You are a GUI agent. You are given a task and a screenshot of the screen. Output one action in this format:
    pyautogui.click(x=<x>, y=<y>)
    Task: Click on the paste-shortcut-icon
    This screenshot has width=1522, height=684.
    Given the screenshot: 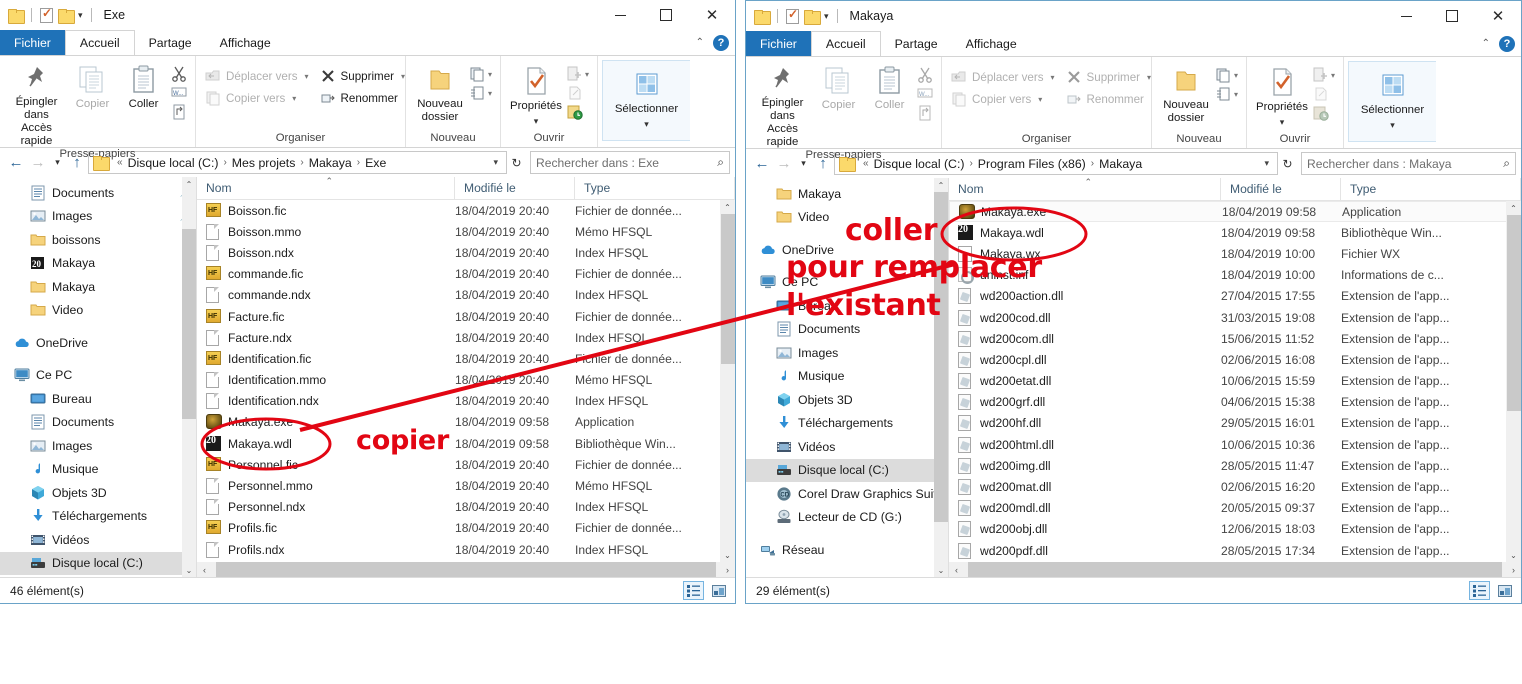 What is the action you would take?
    pyautogui.click(x=925, y=113)
    